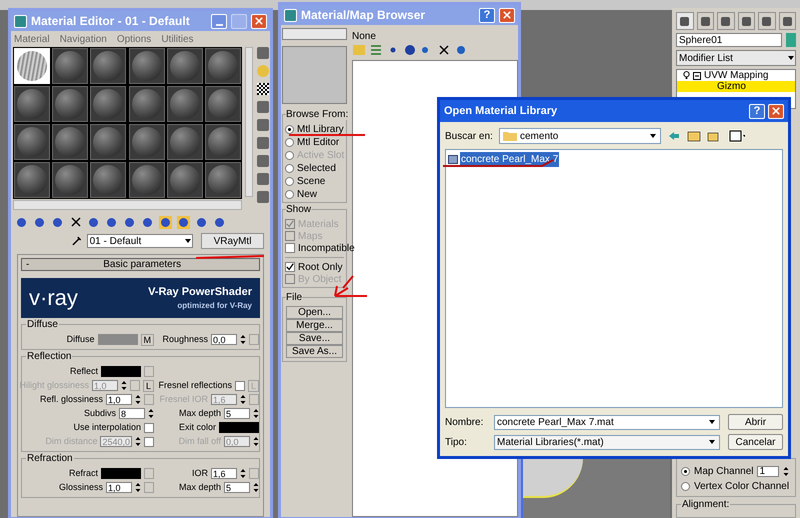 The height and width of the screenshot is (518, 800). What do you see at coordinates (83, 39) in the screenshot?
I see `menu-item: Navigation` at bounding box center [83, 39].